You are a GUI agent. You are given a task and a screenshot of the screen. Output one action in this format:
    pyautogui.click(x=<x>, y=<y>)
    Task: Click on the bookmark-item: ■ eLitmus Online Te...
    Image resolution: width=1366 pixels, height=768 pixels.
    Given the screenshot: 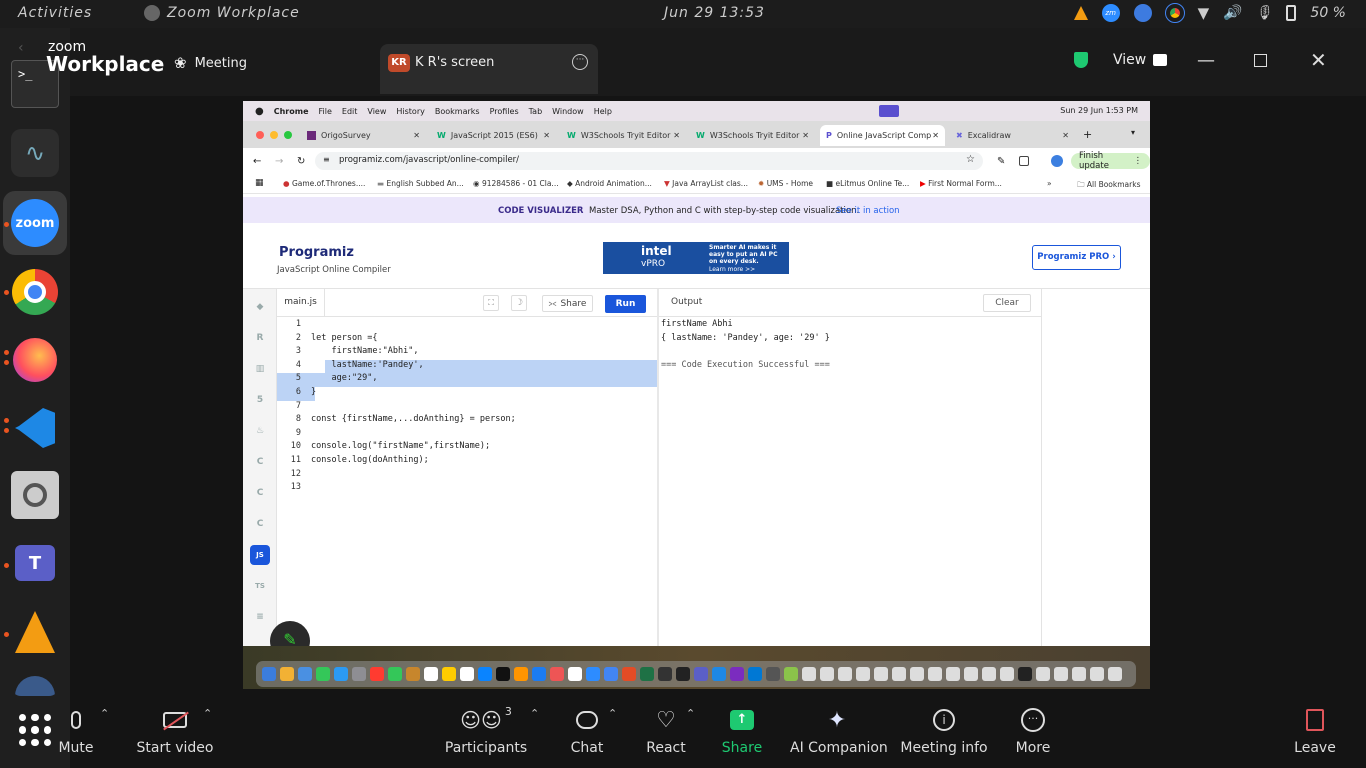 What is the action you would take?
    pyautogui.click(x=867, y=183)
    